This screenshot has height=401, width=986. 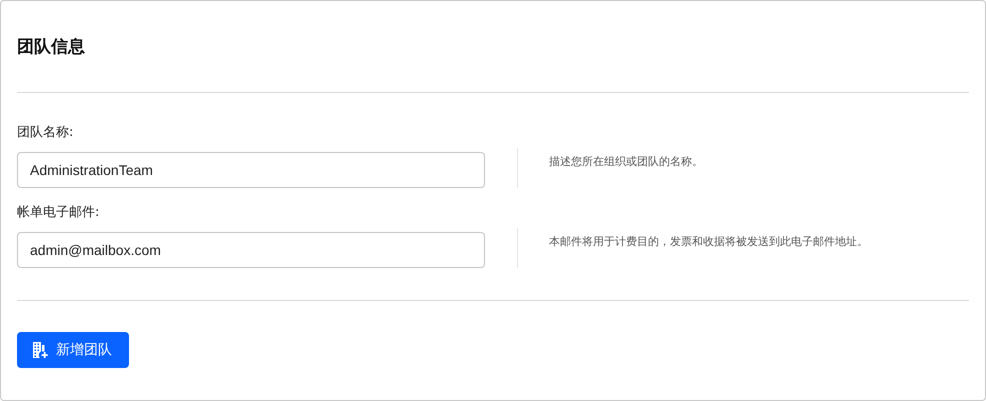 What do you see at coordinates (251, 250) in the screenshot?
I see `input-field: admin@mailbox.com` at bounding box center [251, 250].